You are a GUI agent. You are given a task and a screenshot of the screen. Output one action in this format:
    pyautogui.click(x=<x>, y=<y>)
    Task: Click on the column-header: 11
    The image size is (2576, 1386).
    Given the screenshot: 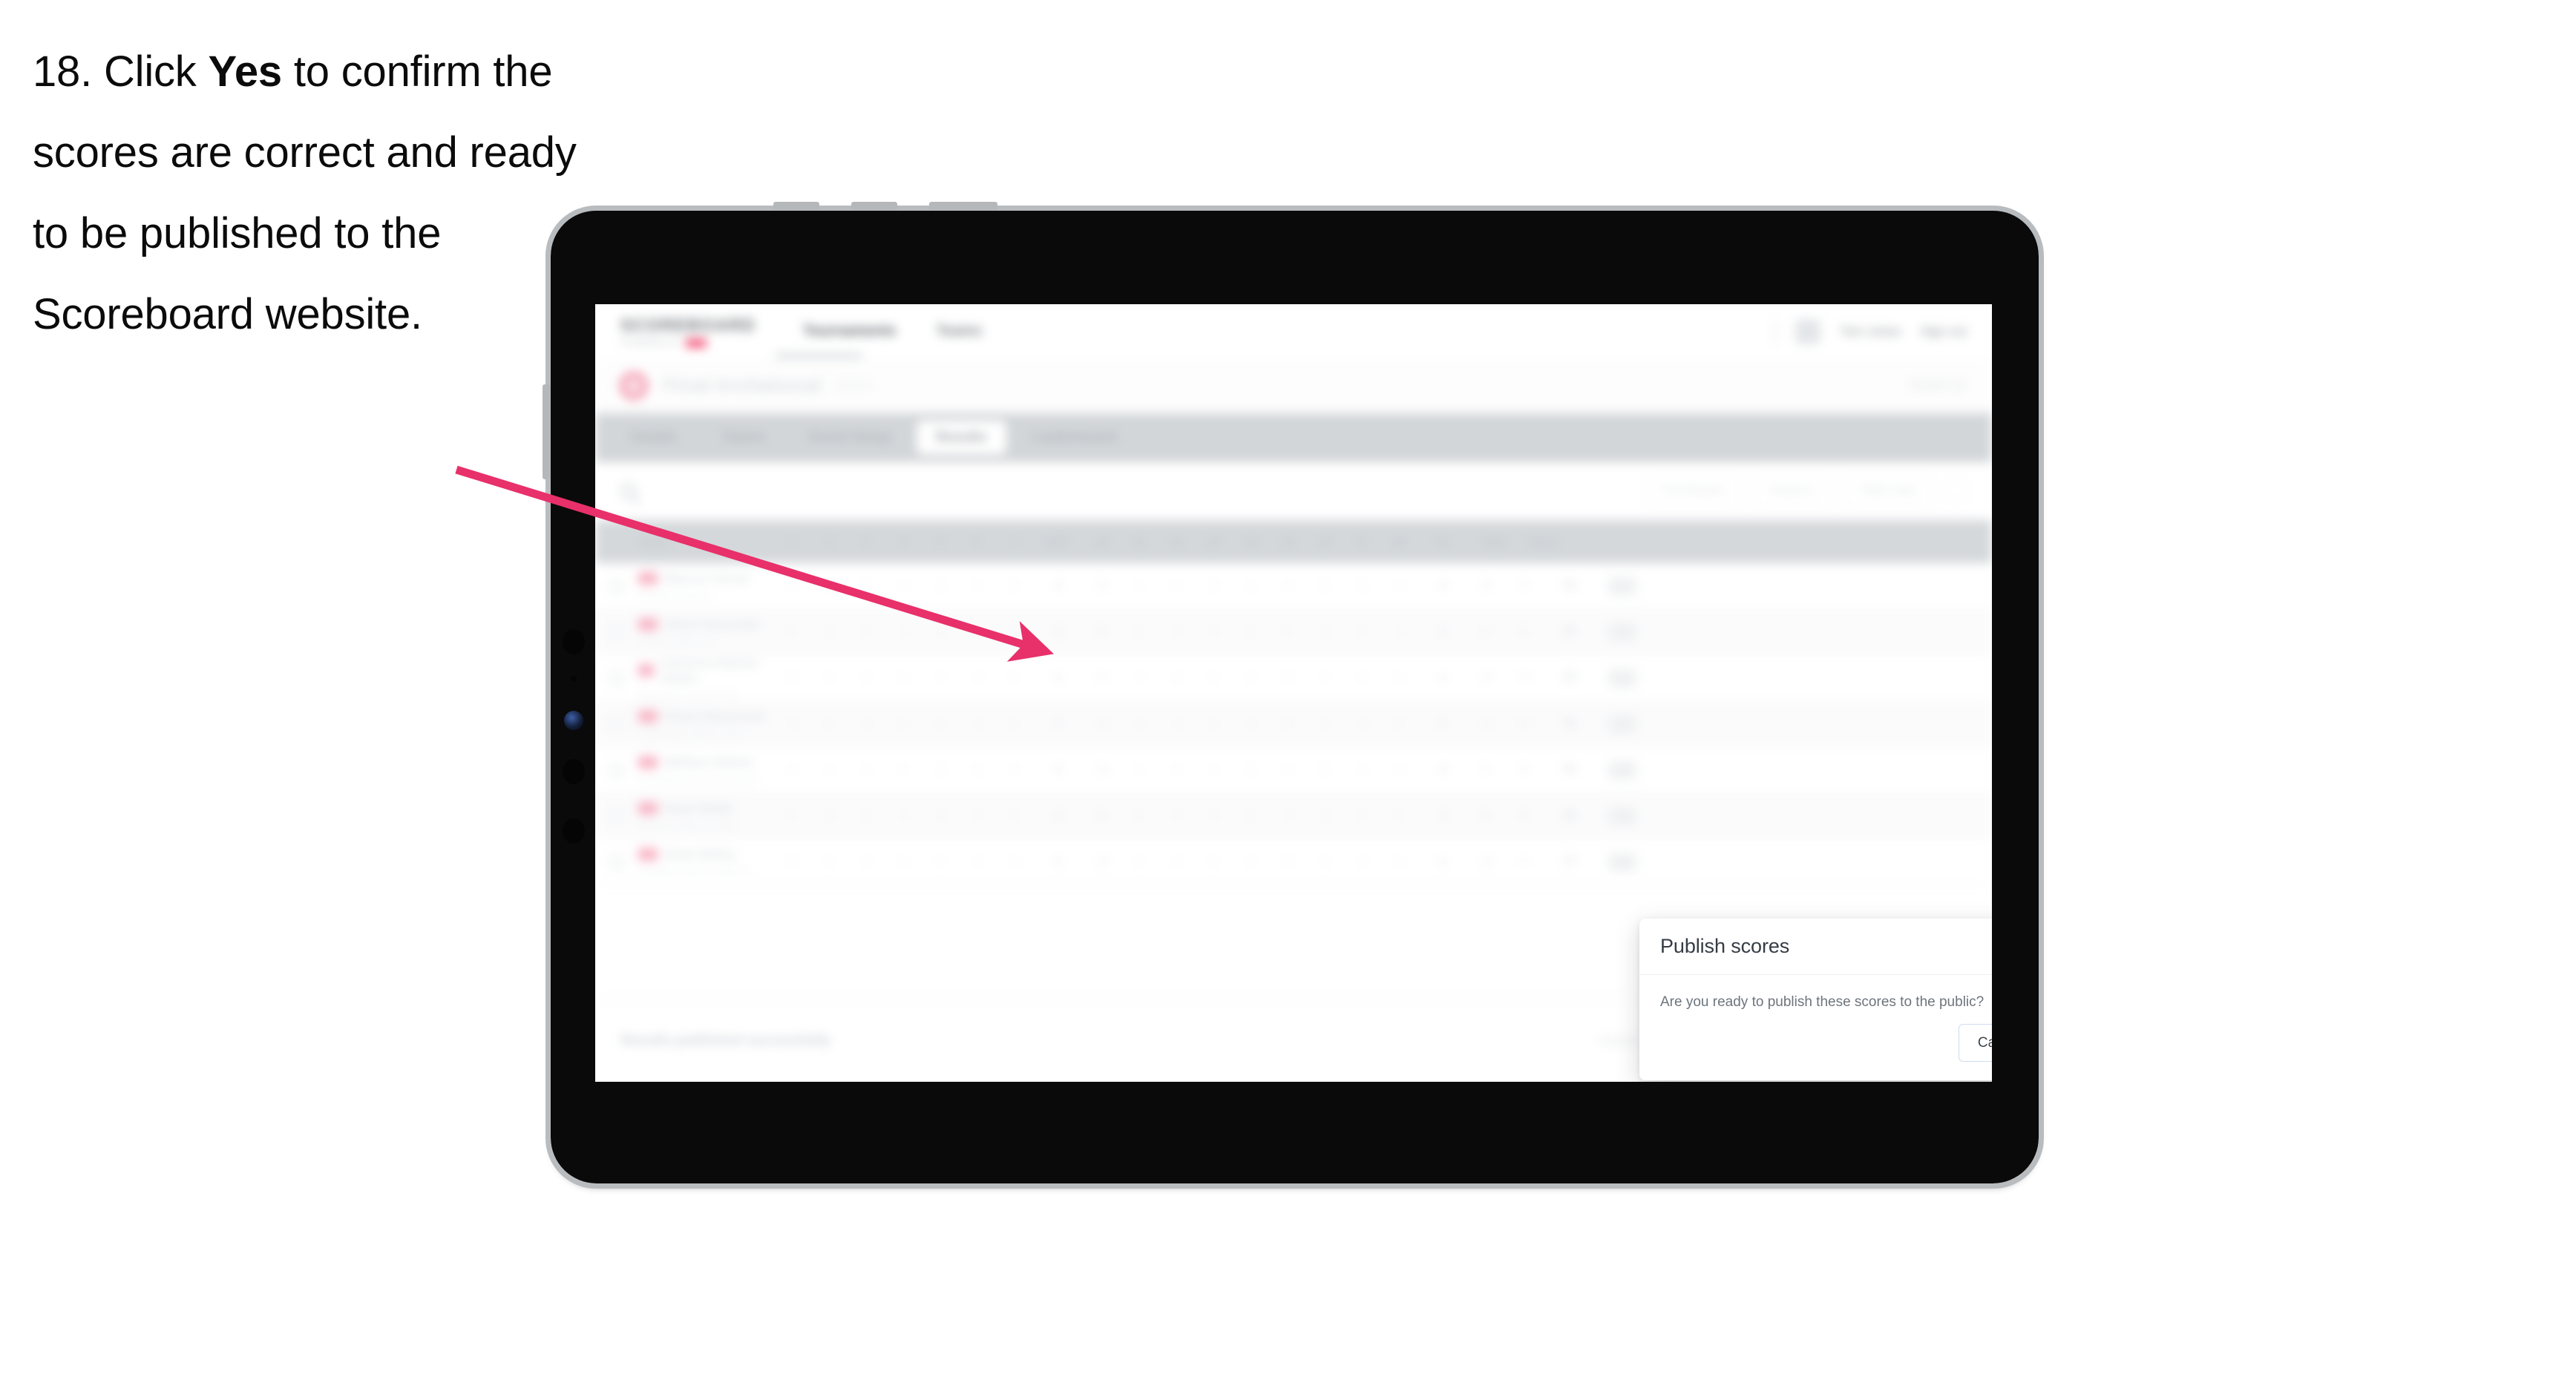 What is the action you would take?
    pyautogui.click(x=1139, y=542)
    